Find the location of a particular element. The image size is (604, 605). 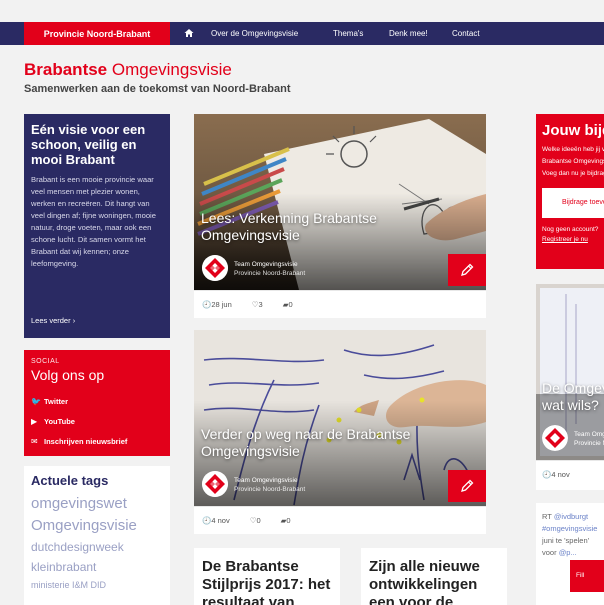

page-title-bold: Brabantse is located at coordinates (66, 69).